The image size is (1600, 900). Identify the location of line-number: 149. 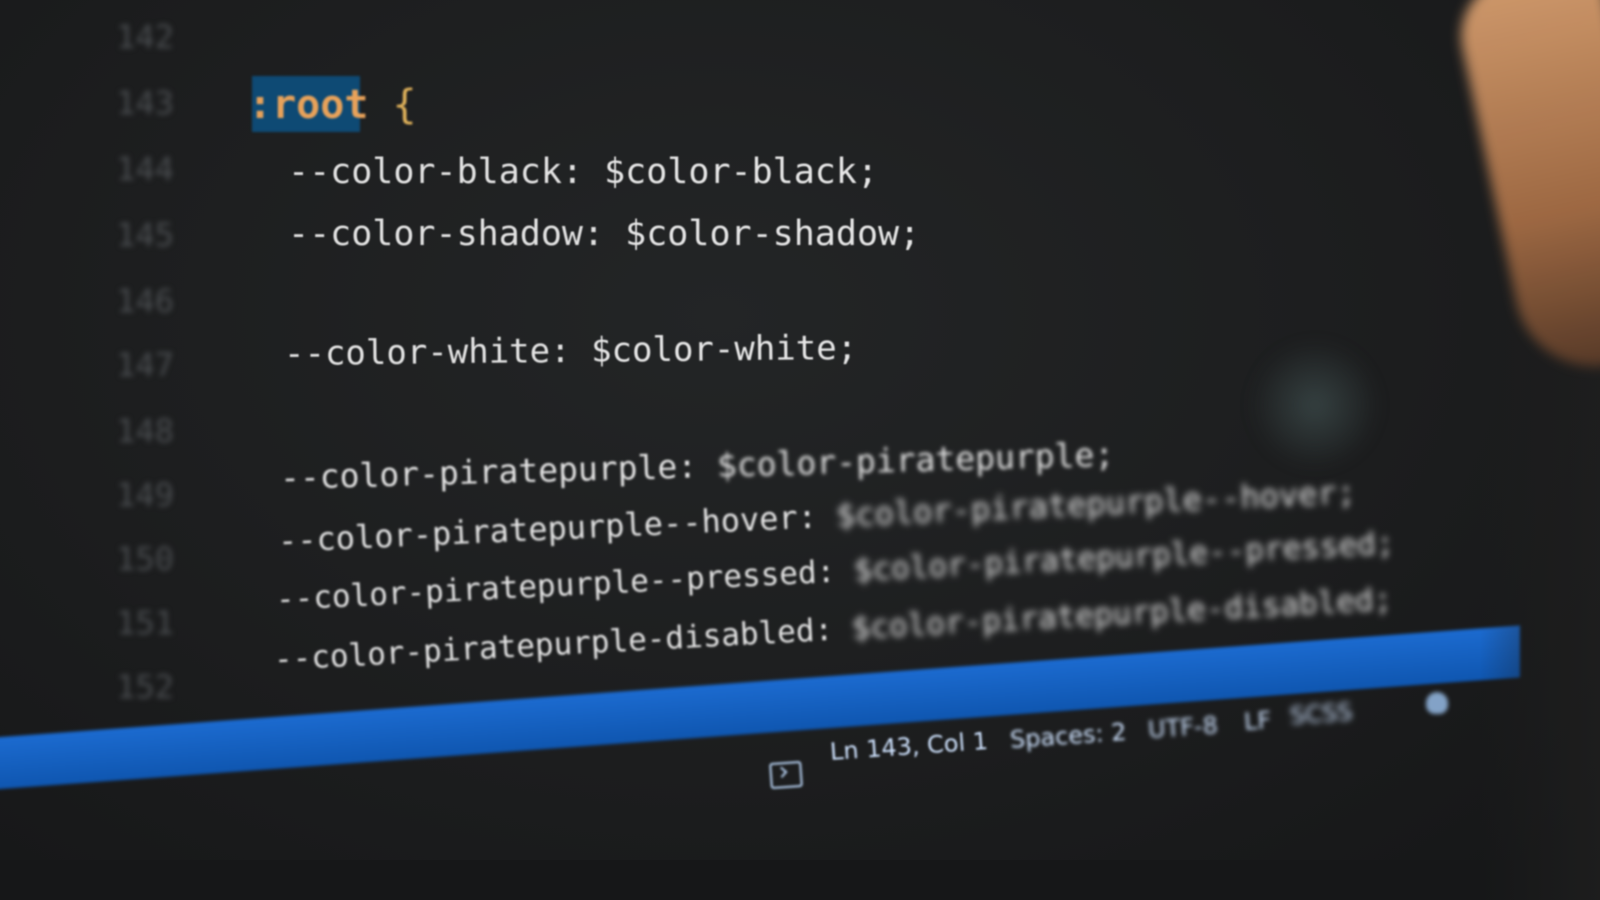
(145, 495).